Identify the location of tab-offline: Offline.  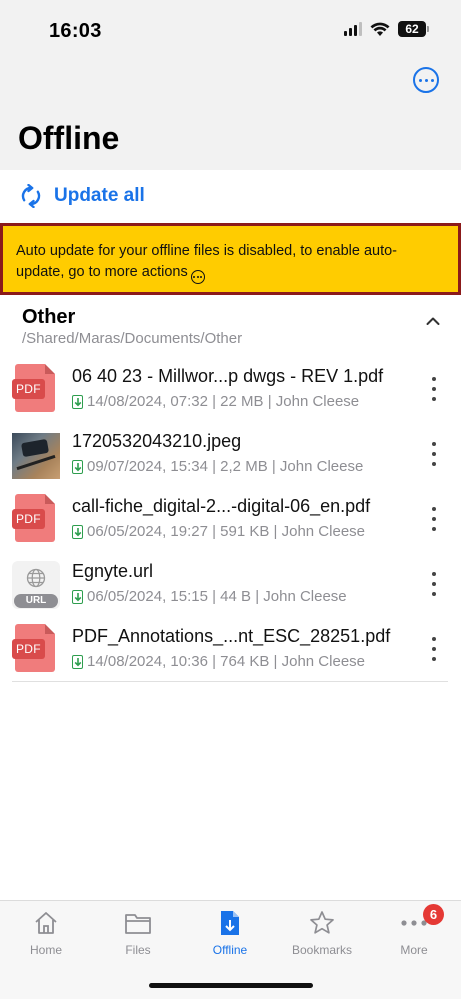
(230, 933).